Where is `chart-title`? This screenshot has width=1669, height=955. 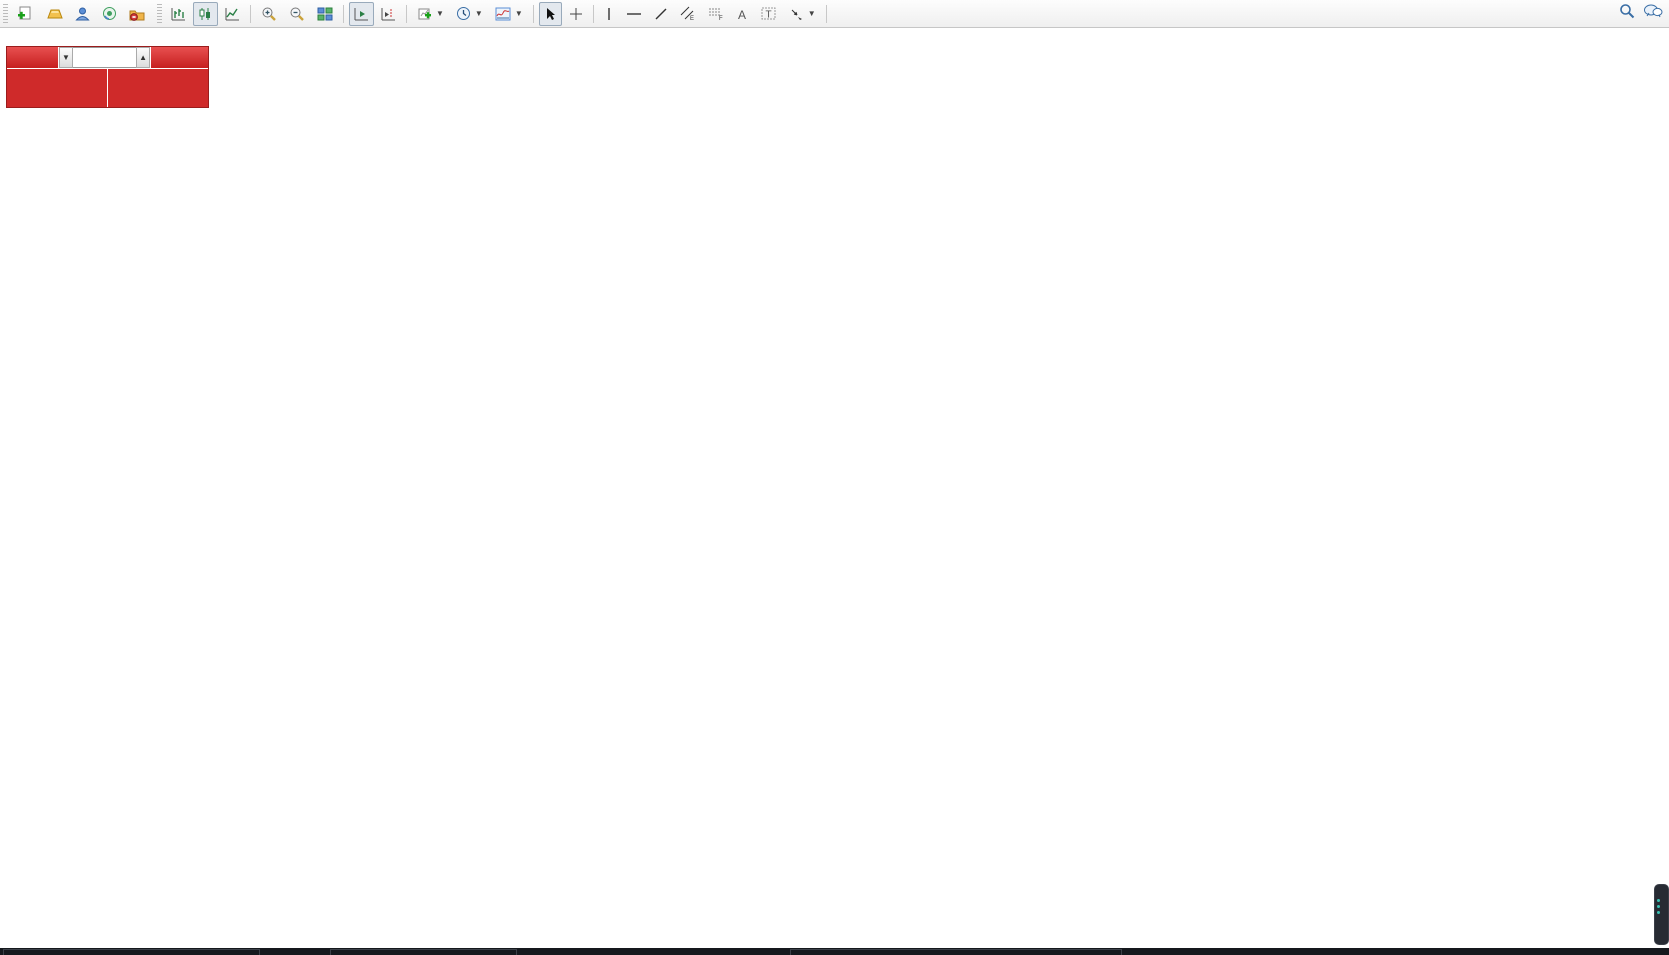
chart-title is located at coordinates (11, 38).